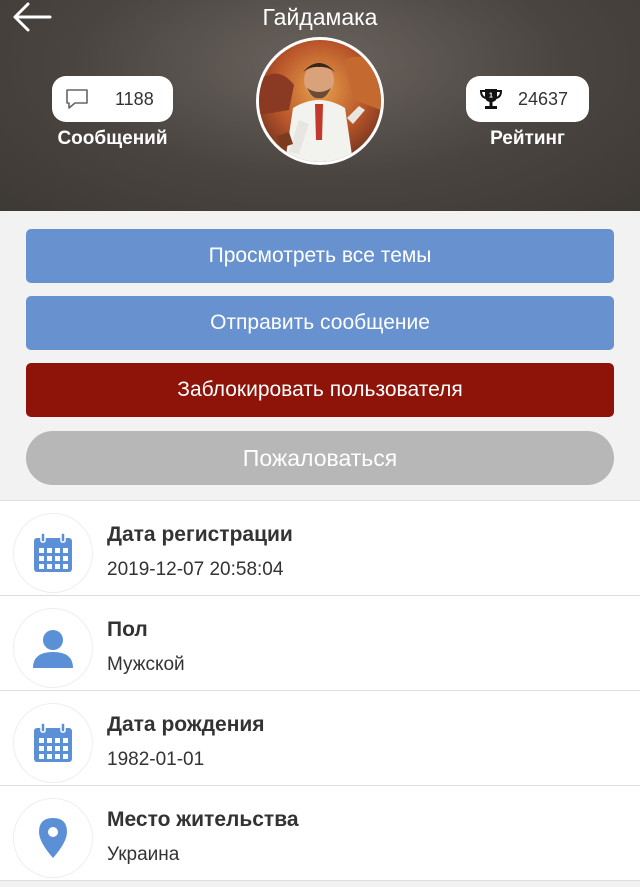 The width and height of the screenshot is (640, 887). I want to click on send-message-button: Отправить сообщение, so click(320, 323).